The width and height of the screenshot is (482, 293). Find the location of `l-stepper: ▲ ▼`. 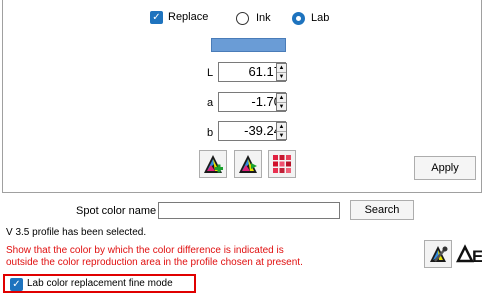

l-stepper: ▲ ▼ is located at coordinates (281, 72).